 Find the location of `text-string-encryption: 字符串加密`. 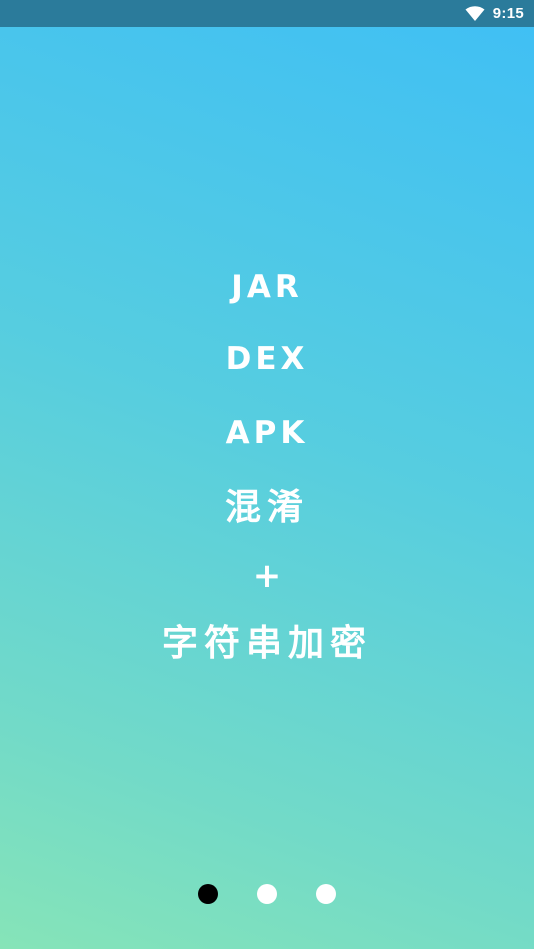

text-string-encryption: 字符串加密 is located at coordinates (266, 643).